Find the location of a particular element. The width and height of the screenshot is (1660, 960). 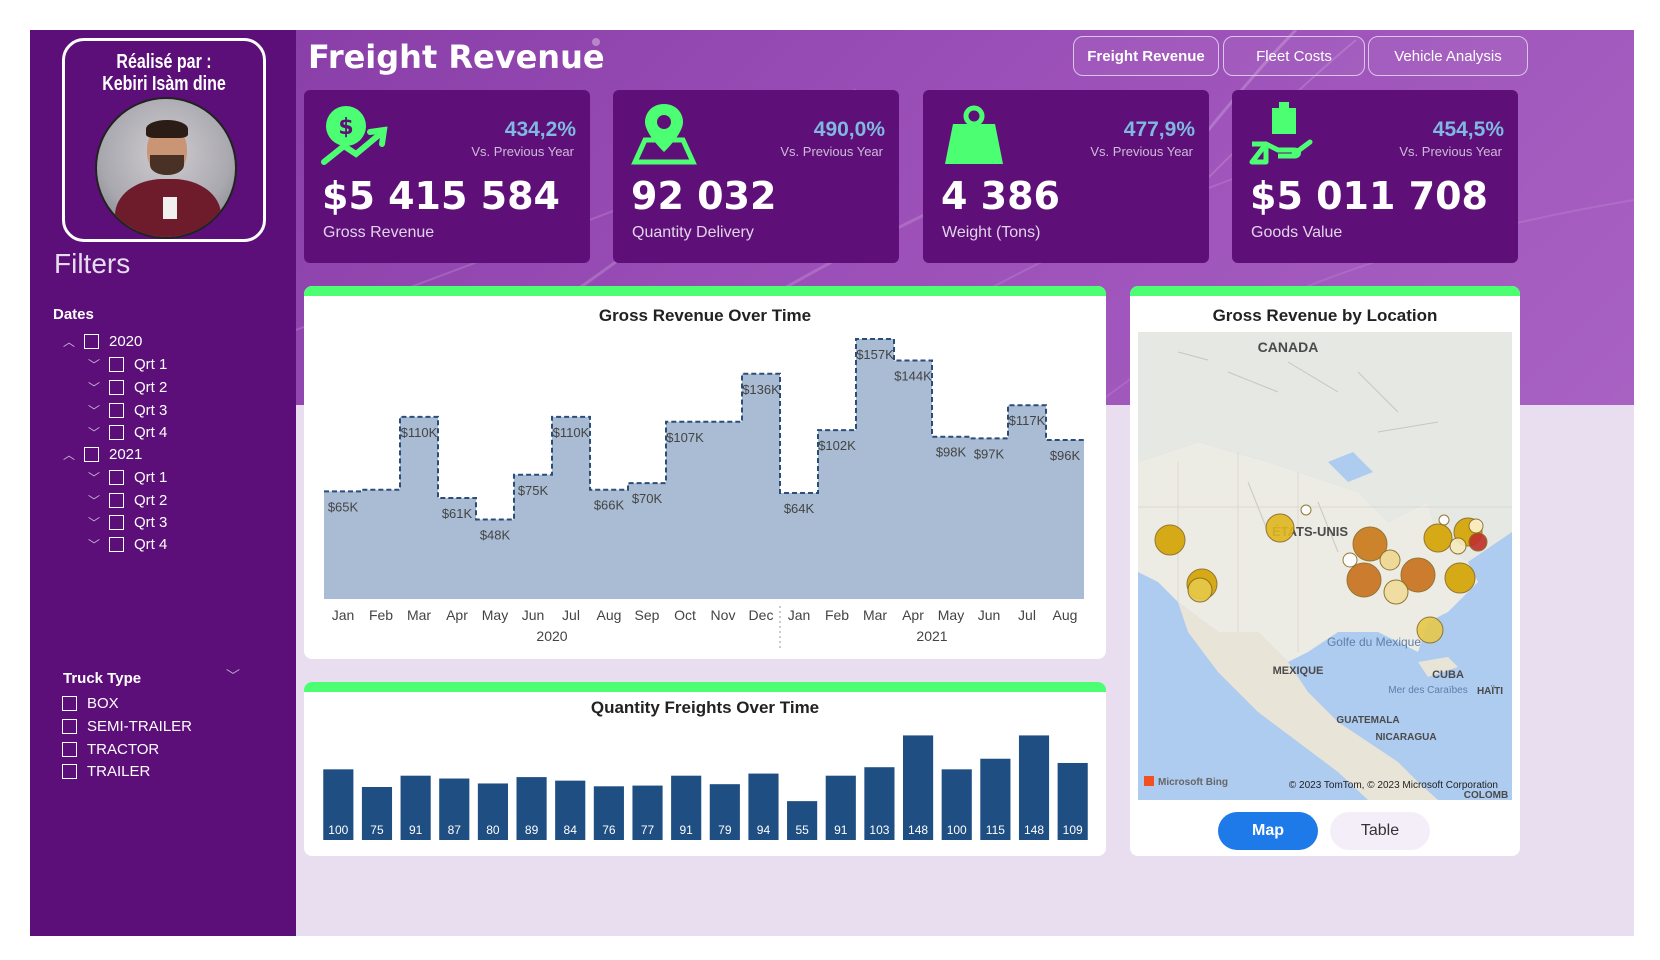

bar-value-label: 100 is located at coordinates (957, 830).